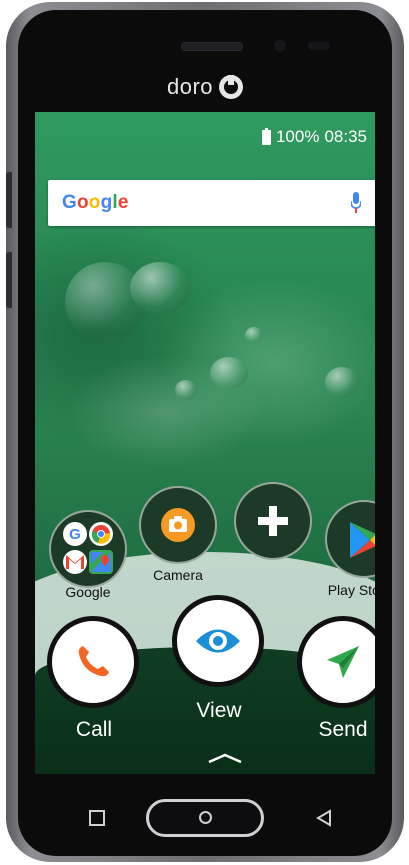 The height and width of the screenshot is (865, 409). I want to click on doro-logo-icon, so click(231, 87).